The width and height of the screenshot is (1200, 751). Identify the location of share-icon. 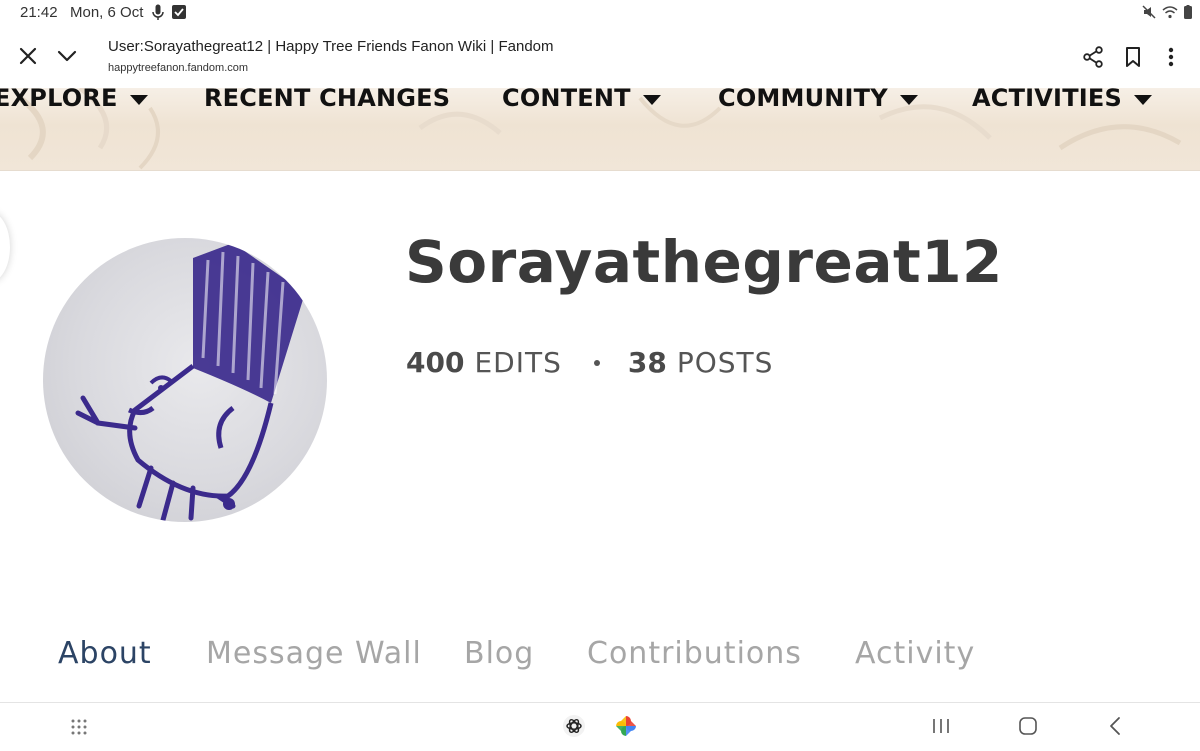
(1093, 57).